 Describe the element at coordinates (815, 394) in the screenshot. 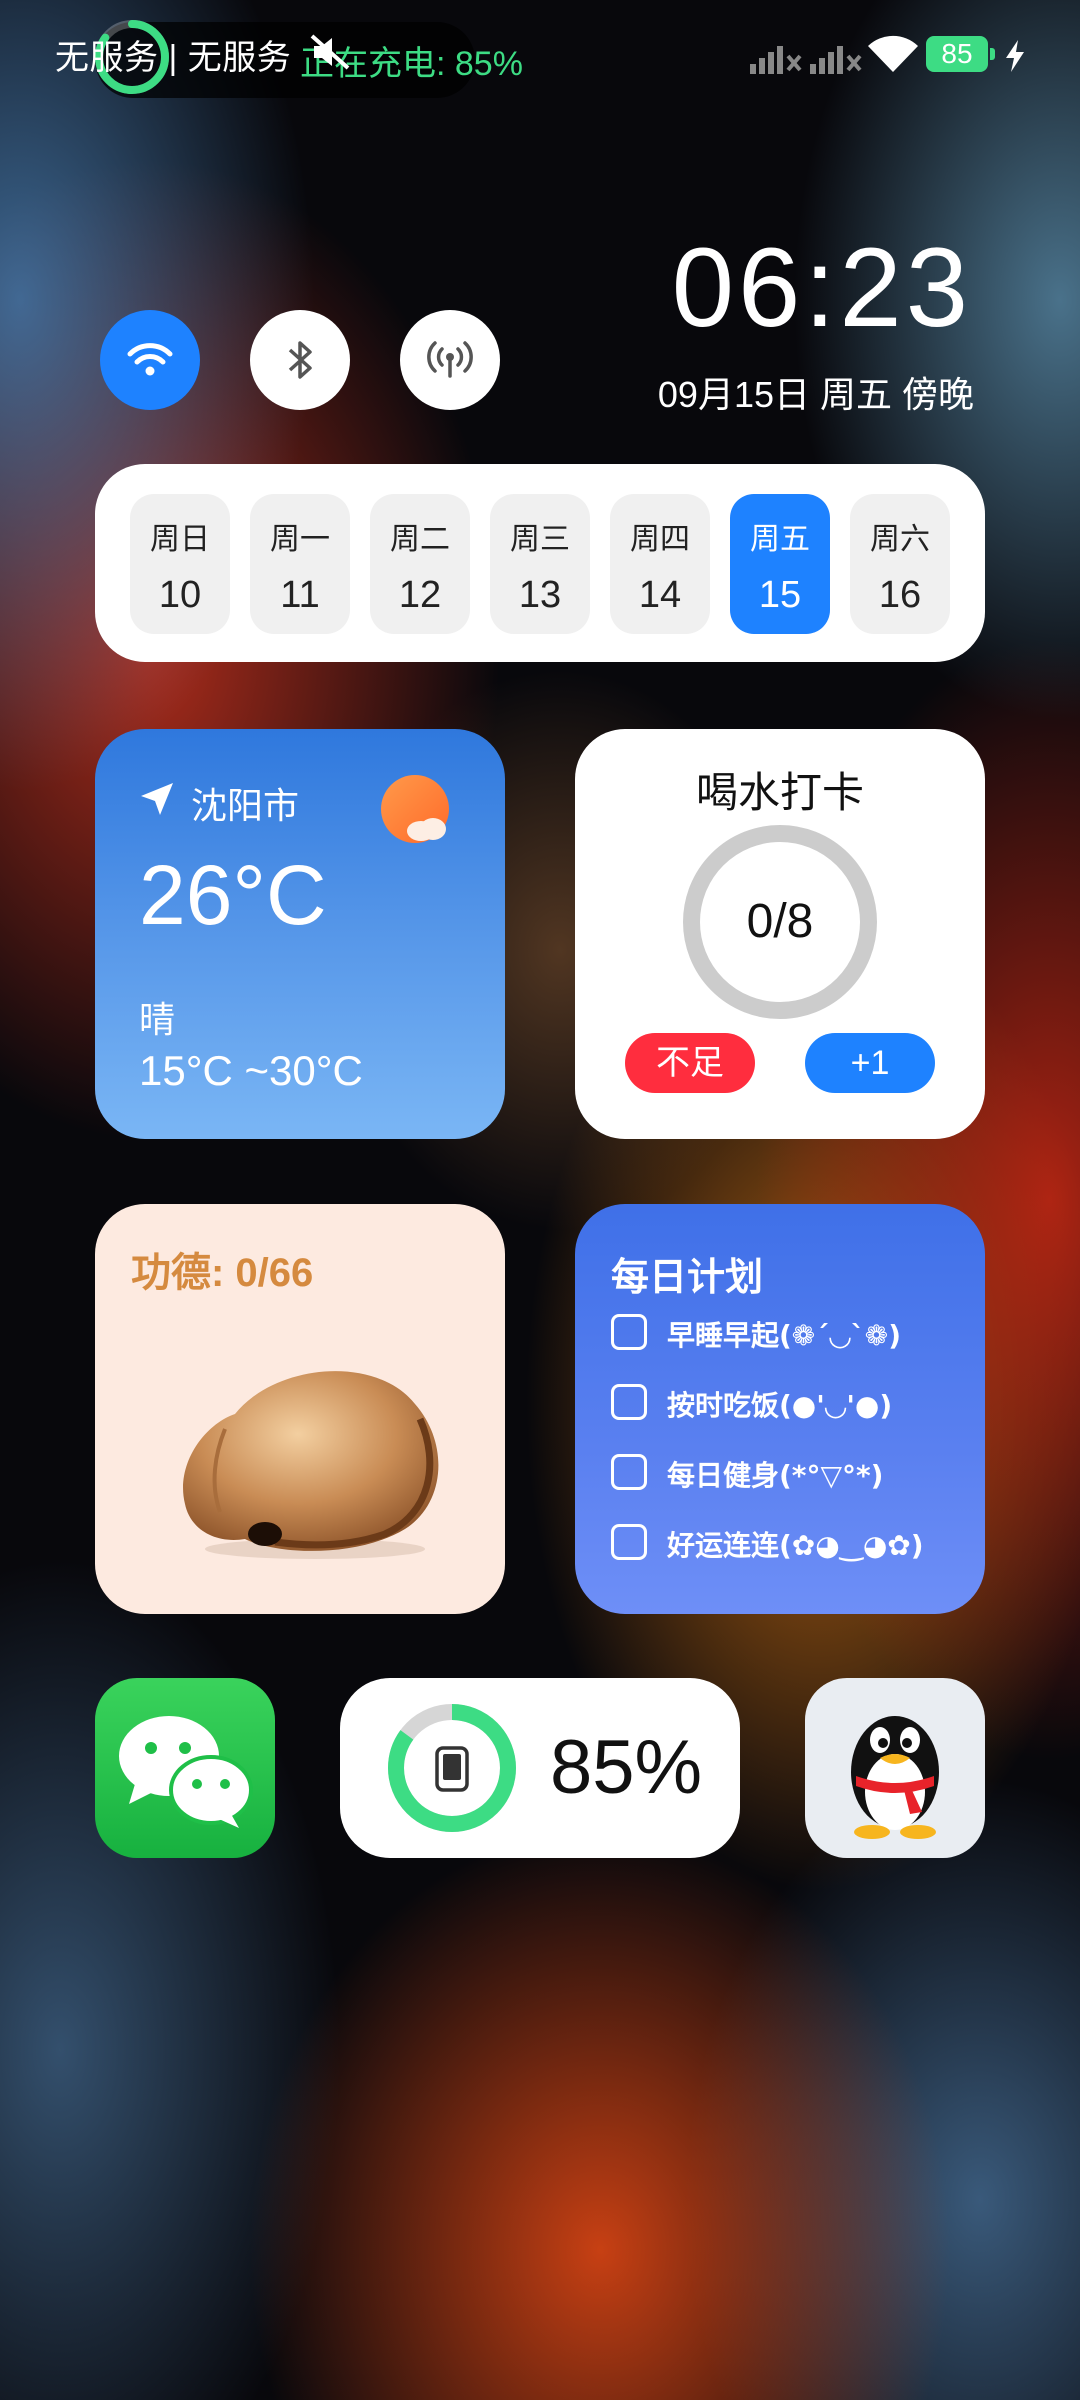

I see `clock-date: 09月15日 周五 傍晚` at that location.